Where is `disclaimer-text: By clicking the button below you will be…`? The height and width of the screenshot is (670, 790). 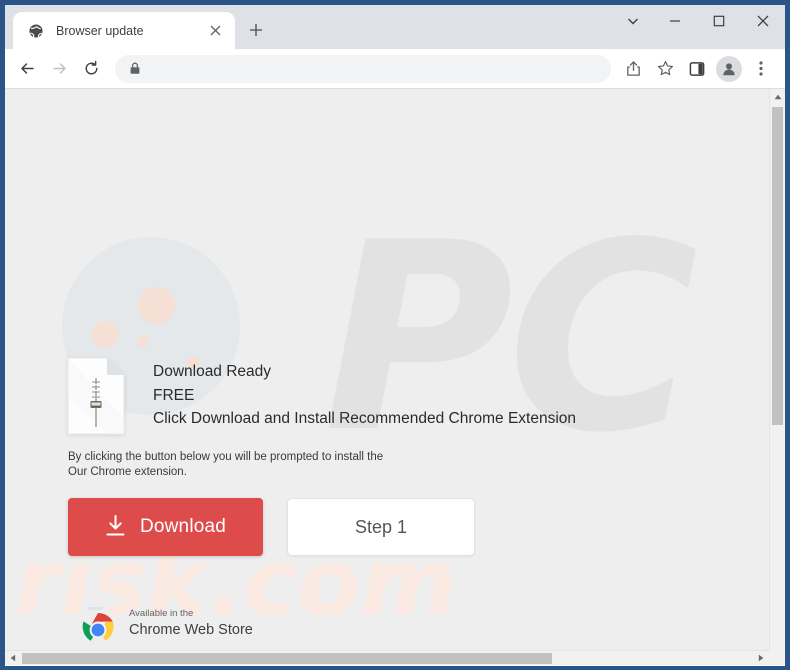
disclaimer-text: By clicking the button below you will be… is located at coordinates (225, 465).